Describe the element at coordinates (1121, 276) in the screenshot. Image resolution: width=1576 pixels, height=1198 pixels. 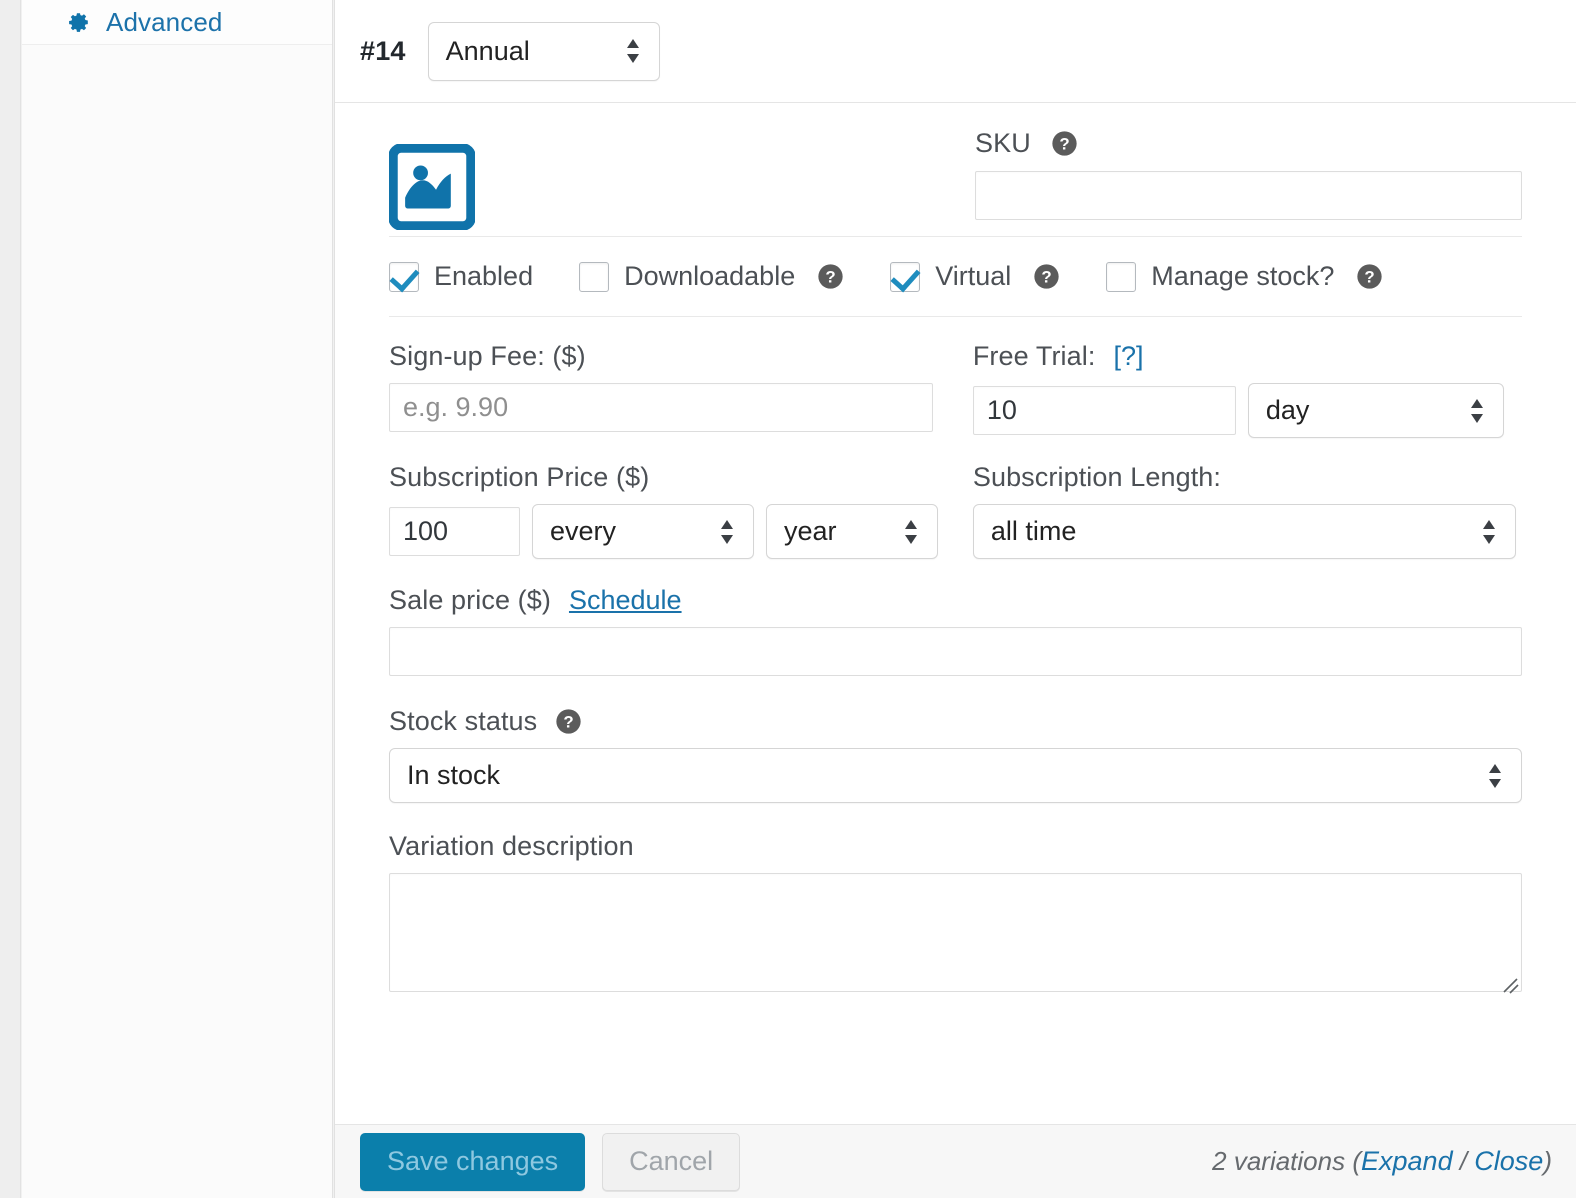
I see `checkbox-manage-stock-box` at that location.